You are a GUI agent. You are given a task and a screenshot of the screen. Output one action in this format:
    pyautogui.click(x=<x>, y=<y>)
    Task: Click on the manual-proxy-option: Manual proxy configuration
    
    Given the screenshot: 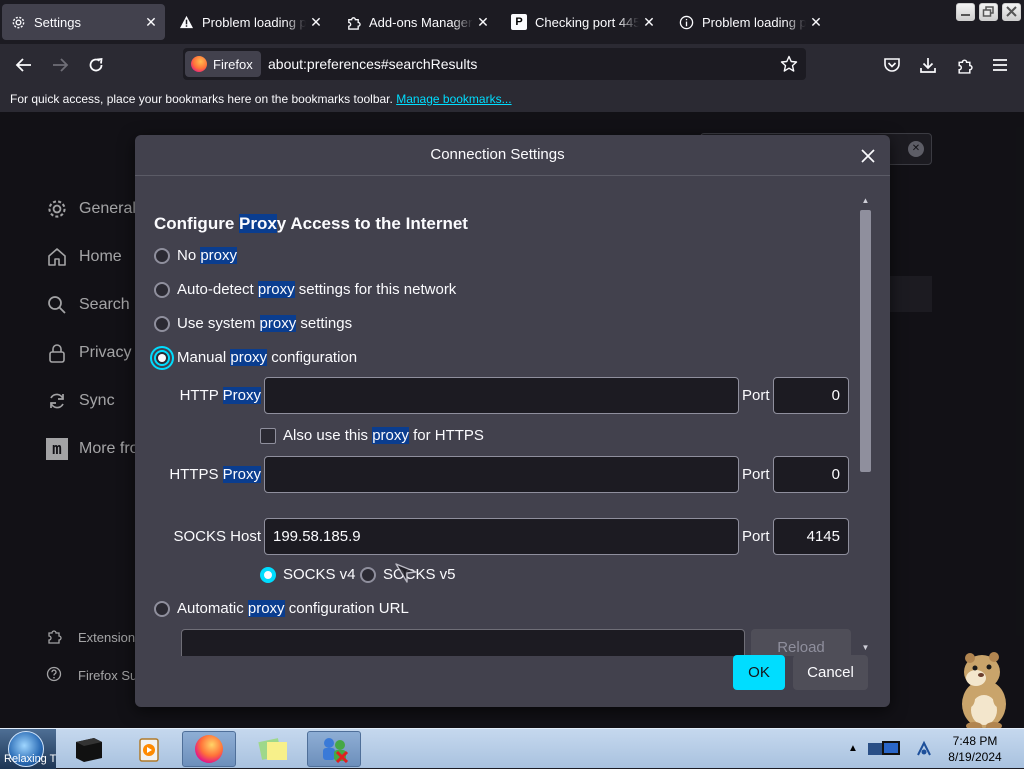 What is the action you would take?
    pyautogui.click(x=255, y=357)
    